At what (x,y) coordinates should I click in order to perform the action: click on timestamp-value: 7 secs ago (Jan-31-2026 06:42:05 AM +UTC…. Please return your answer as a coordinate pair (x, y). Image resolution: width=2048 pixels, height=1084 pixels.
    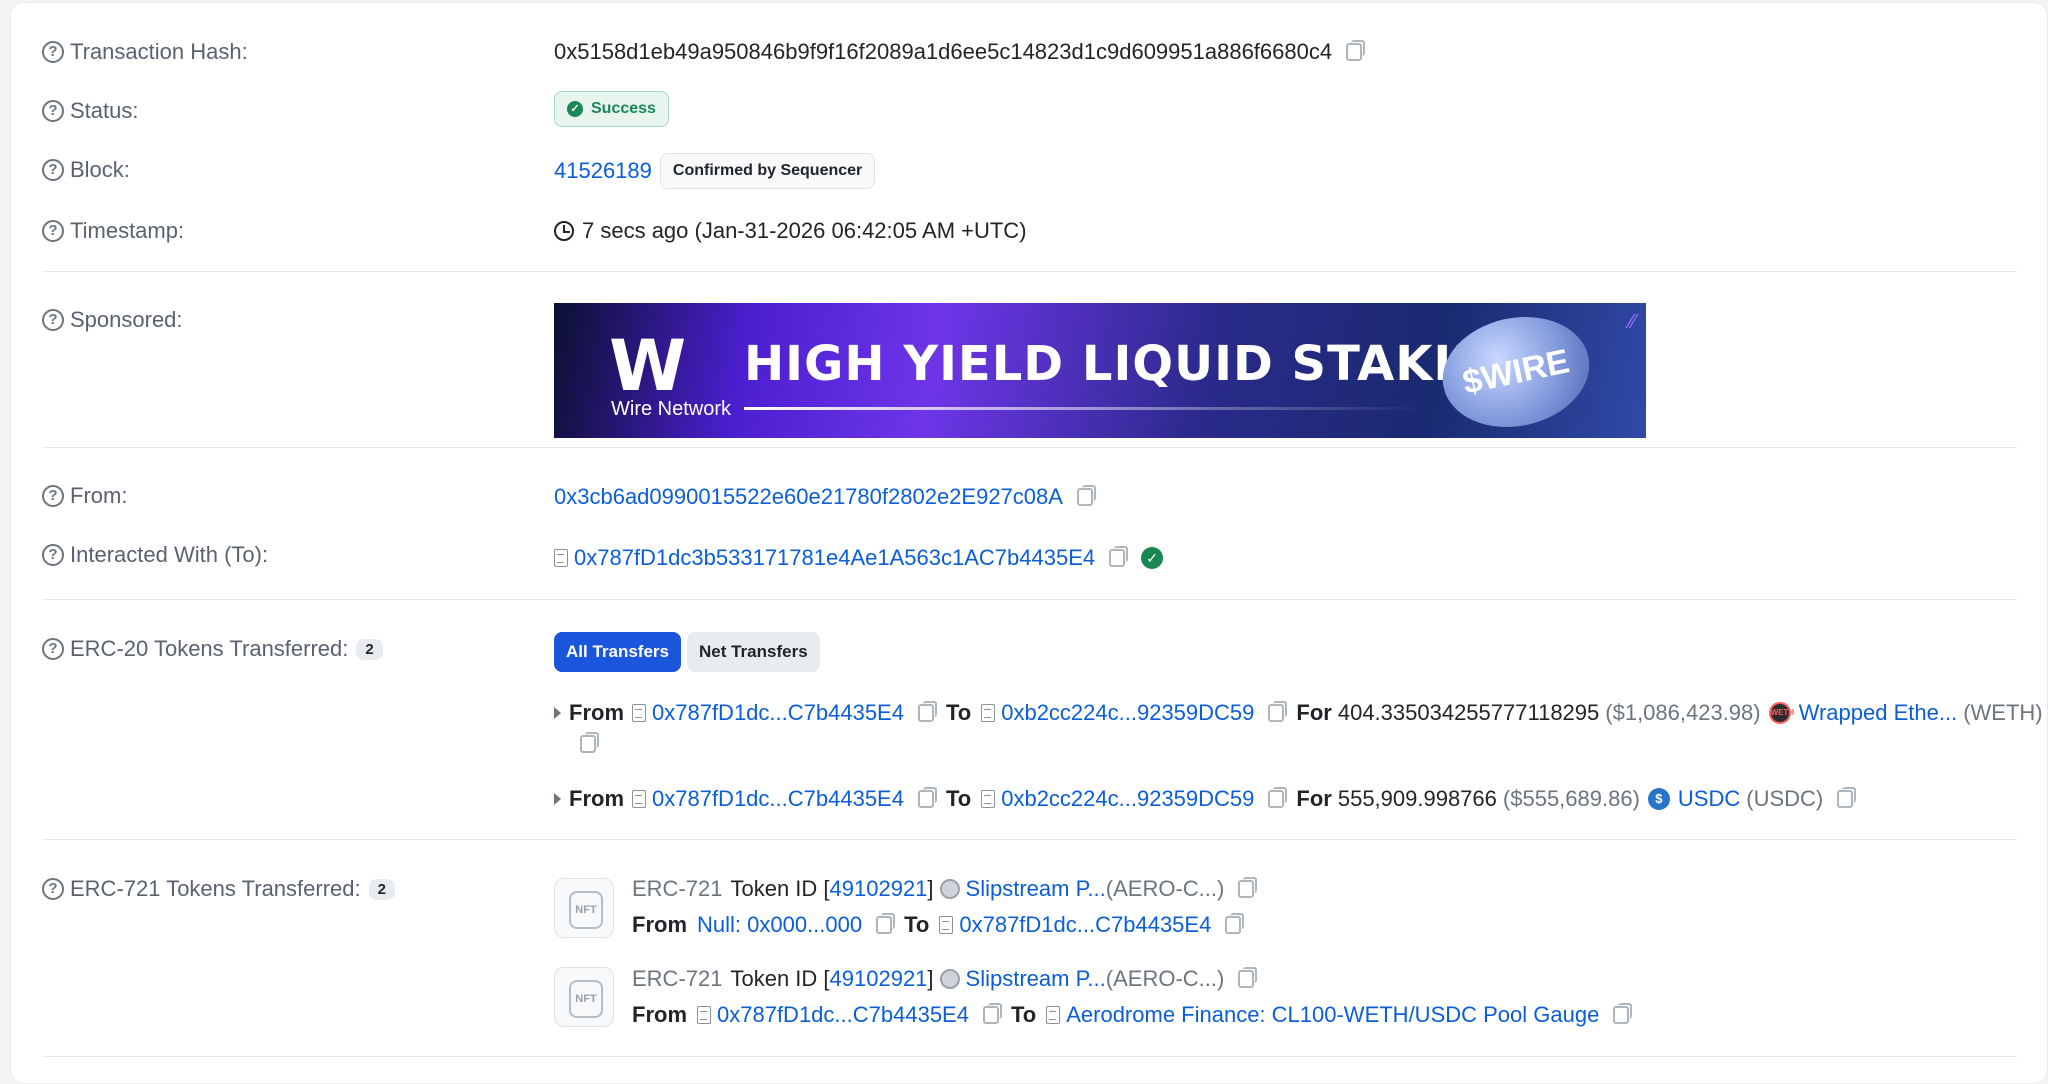
    Looking at the image, I should click on (790, 231).